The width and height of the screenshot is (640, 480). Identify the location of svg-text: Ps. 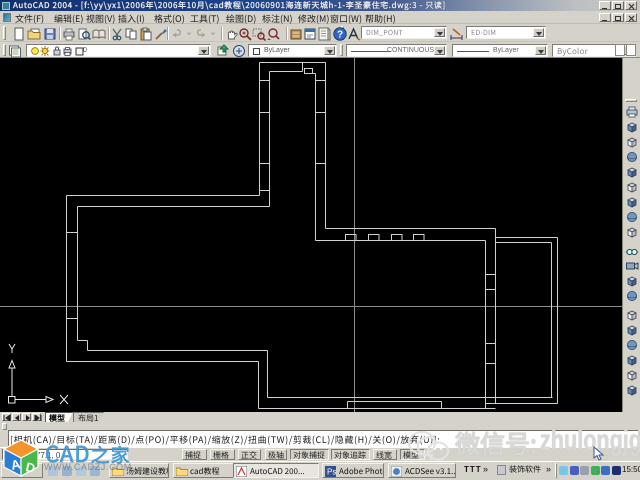
(331, 472).